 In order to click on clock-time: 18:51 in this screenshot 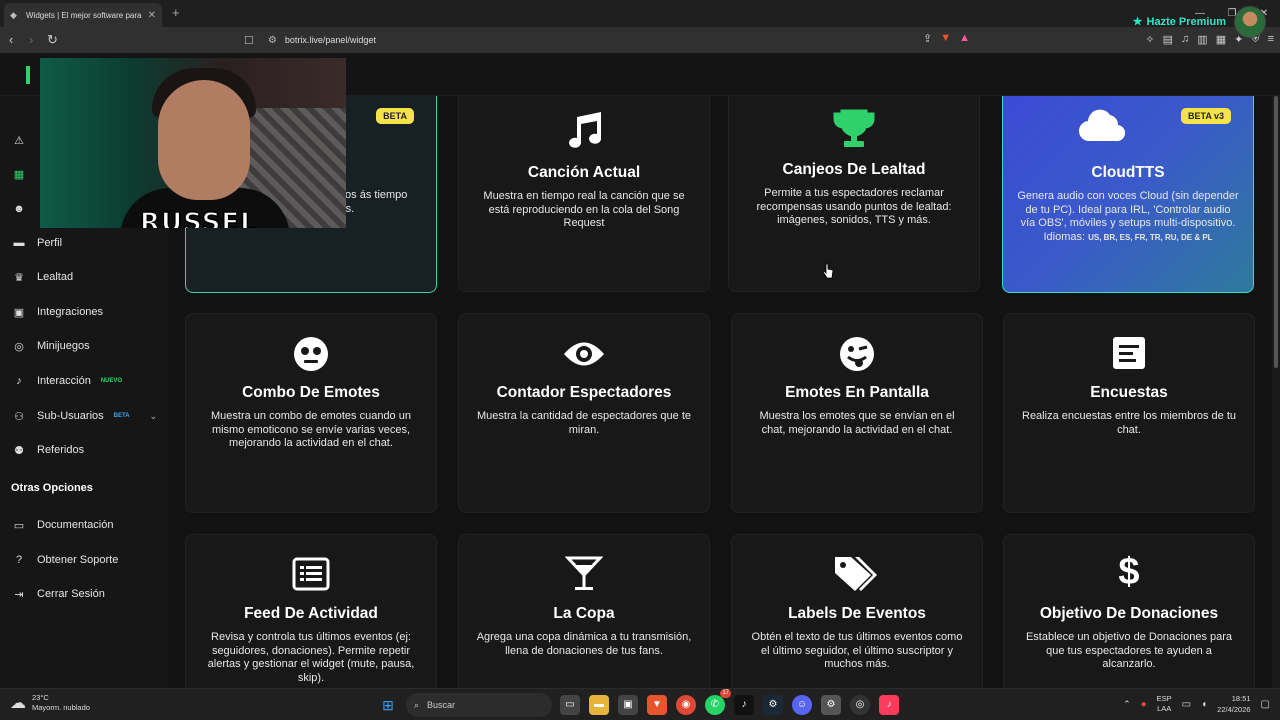, I will do `click(1241, 698)`.